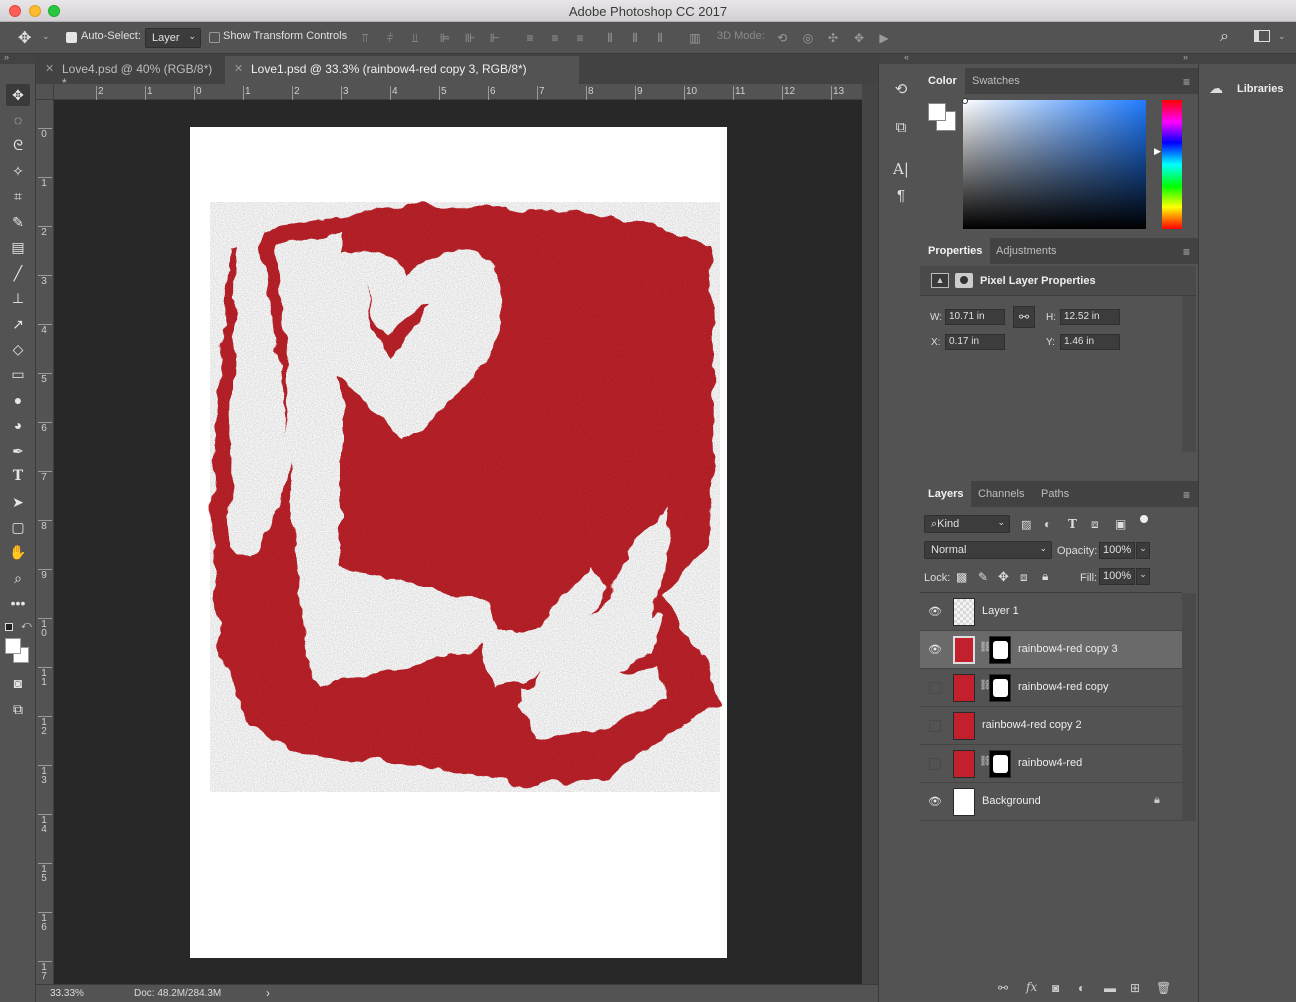 The height and width of the screenshot is (1002, 1296). I want to click on fill-field: 100%, so click(1117, 576).